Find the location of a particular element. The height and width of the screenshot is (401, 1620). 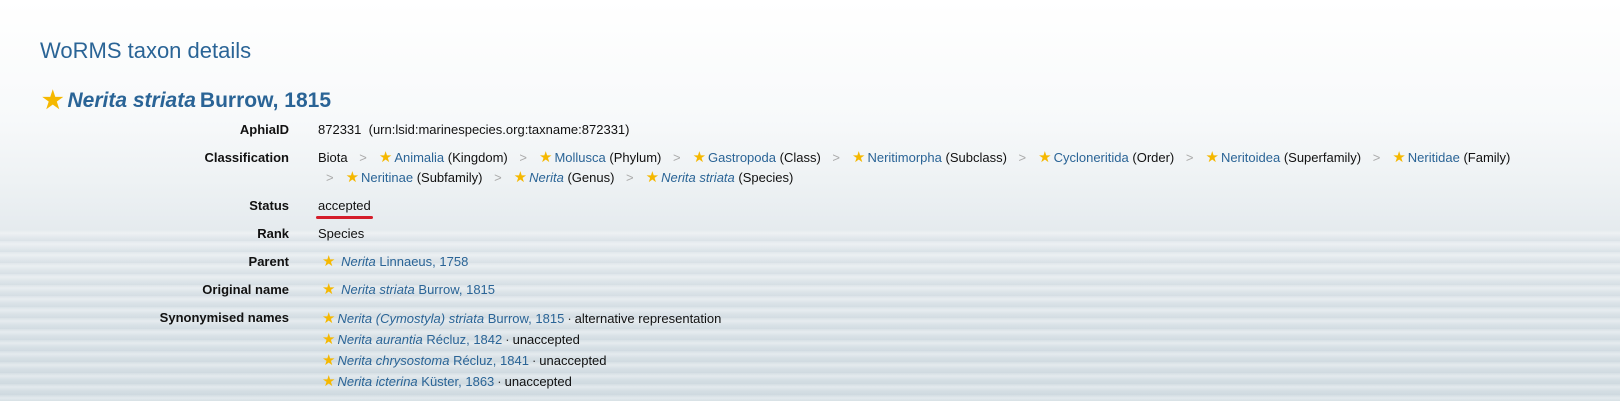

synonymised-label: Synonymised names is located at coordinates (224, 317).